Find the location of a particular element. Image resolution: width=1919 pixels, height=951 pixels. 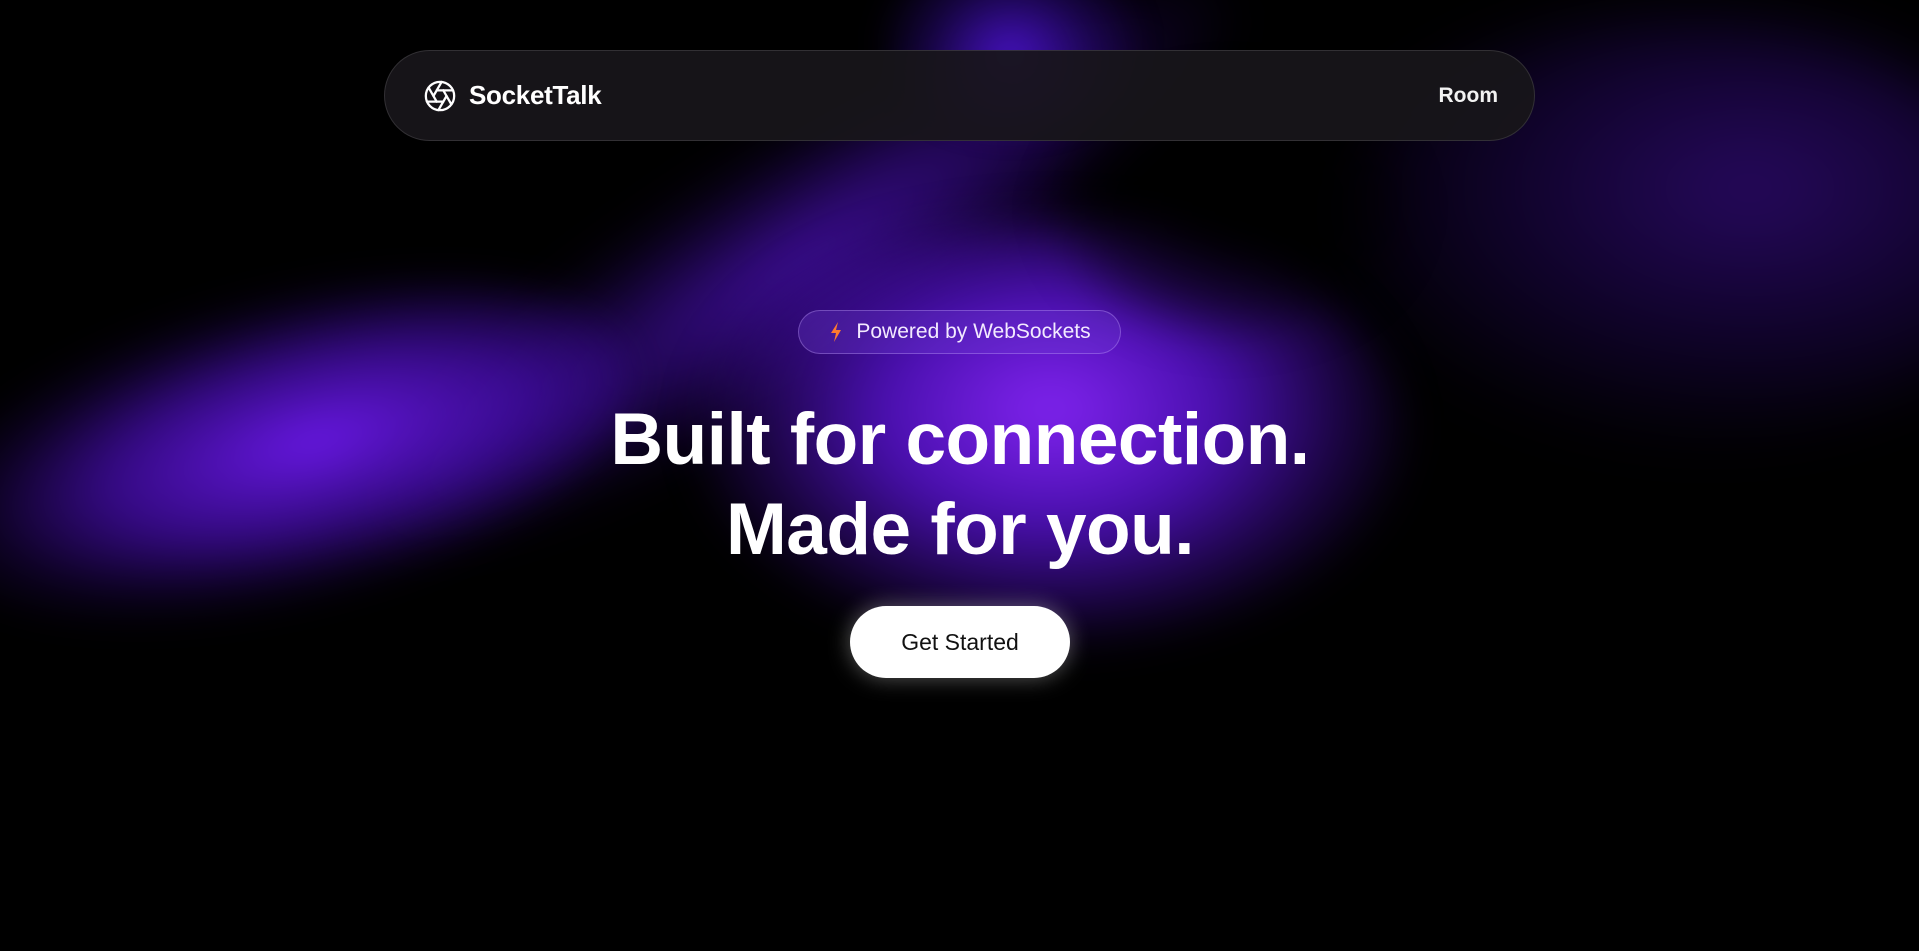

brand-name: SocketTalk is located at coordinates (535, 95).